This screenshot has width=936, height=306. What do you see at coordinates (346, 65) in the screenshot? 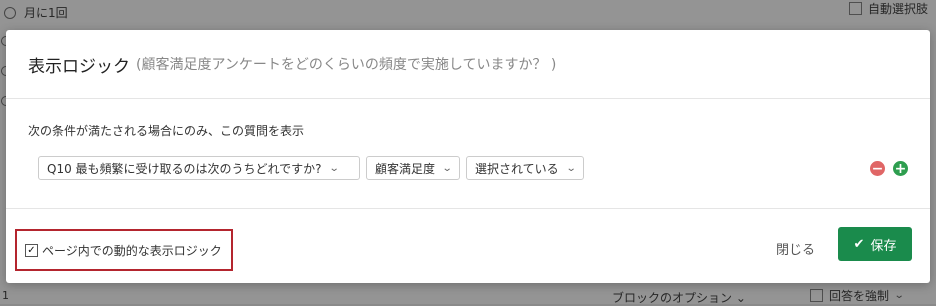
I see `modal-subtitle: (顧客満足度アンケートをどのくらいの頻度で実施していますか？ )` at bounding box center [346, 65].